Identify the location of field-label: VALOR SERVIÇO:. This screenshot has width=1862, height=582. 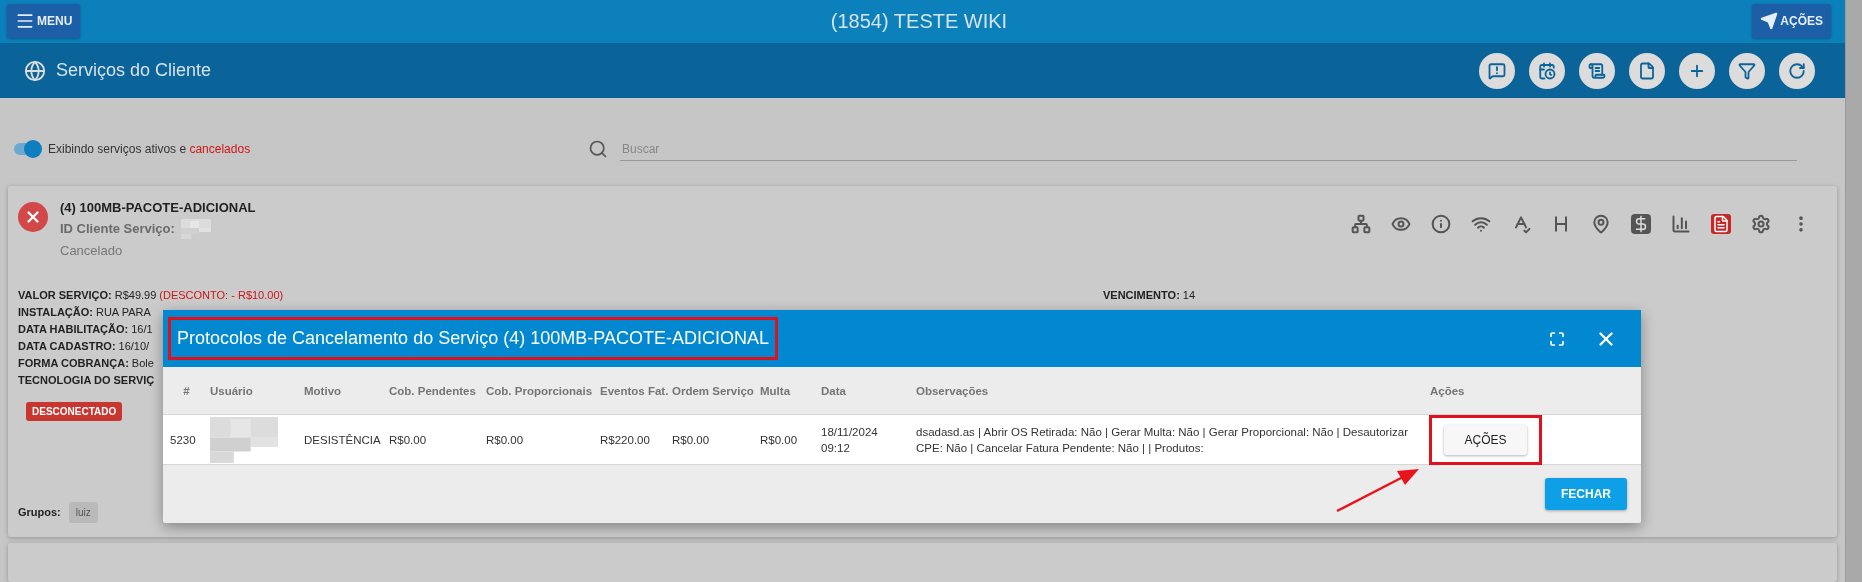
(65, 295).